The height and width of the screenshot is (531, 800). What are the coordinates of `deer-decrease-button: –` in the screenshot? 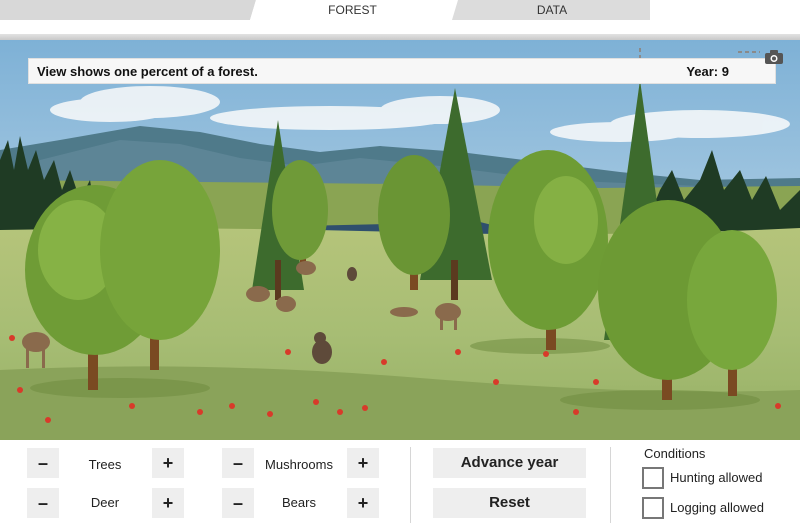 It's located at (43, 503).